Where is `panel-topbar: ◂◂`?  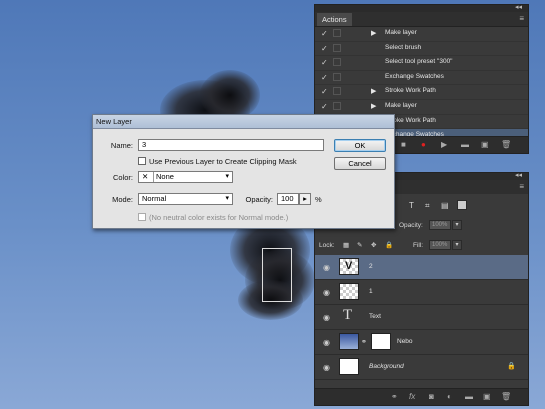 panel-topbar: ◂◂ is located at coordinates (421, 7).